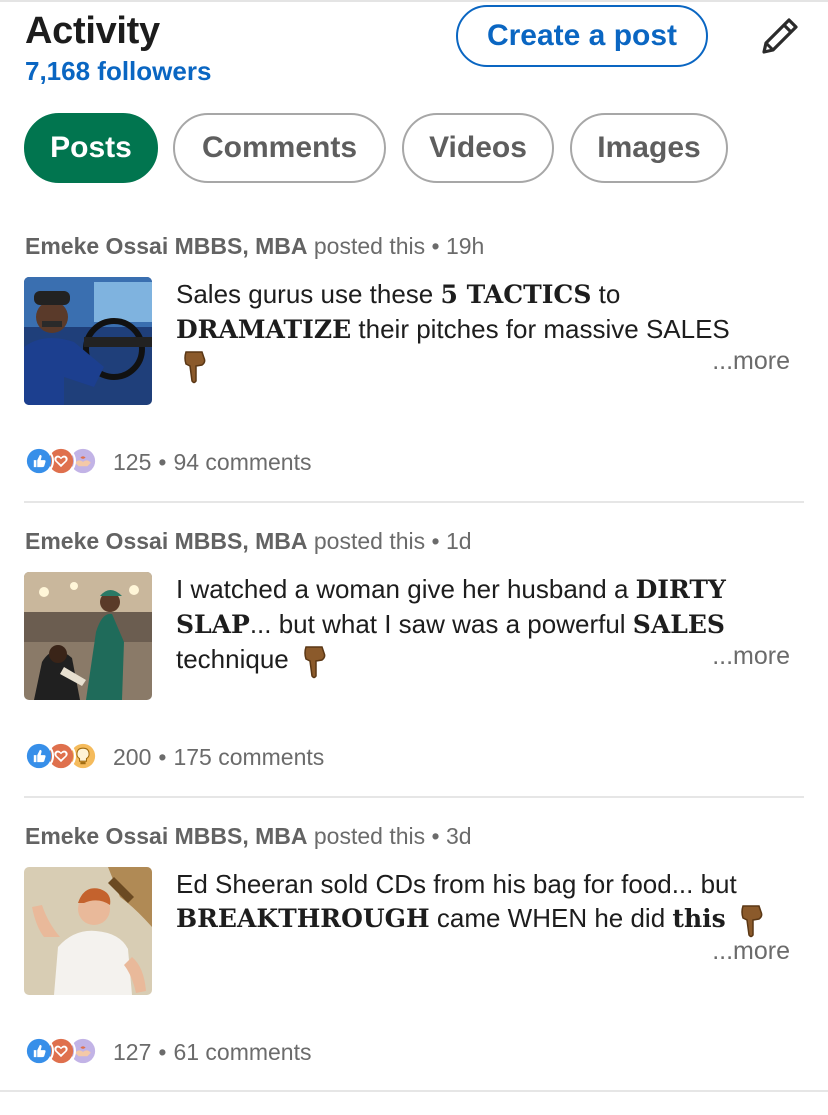  Describe the element at coordinates (458, 836) in the screenshot. I see `post-time: 3d` at that location.